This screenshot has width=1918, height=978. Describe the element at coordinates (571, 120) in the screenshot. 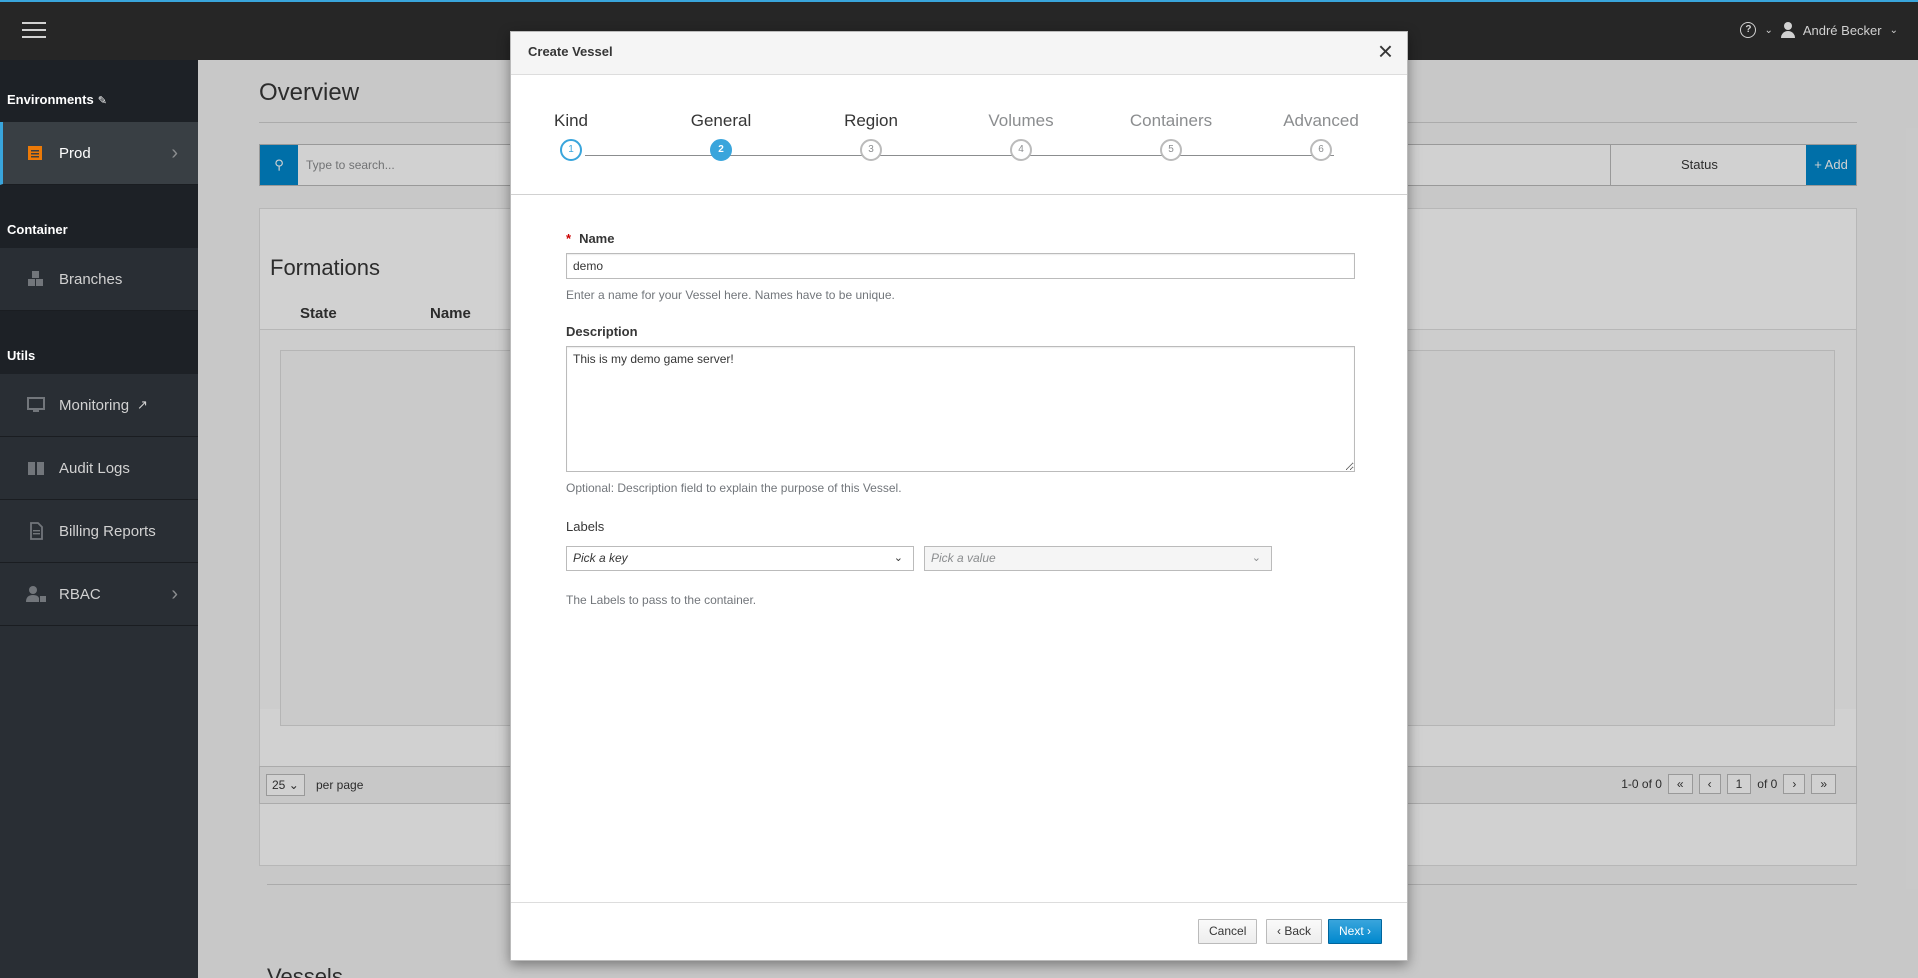

I see `step-label: Kind` at that location.